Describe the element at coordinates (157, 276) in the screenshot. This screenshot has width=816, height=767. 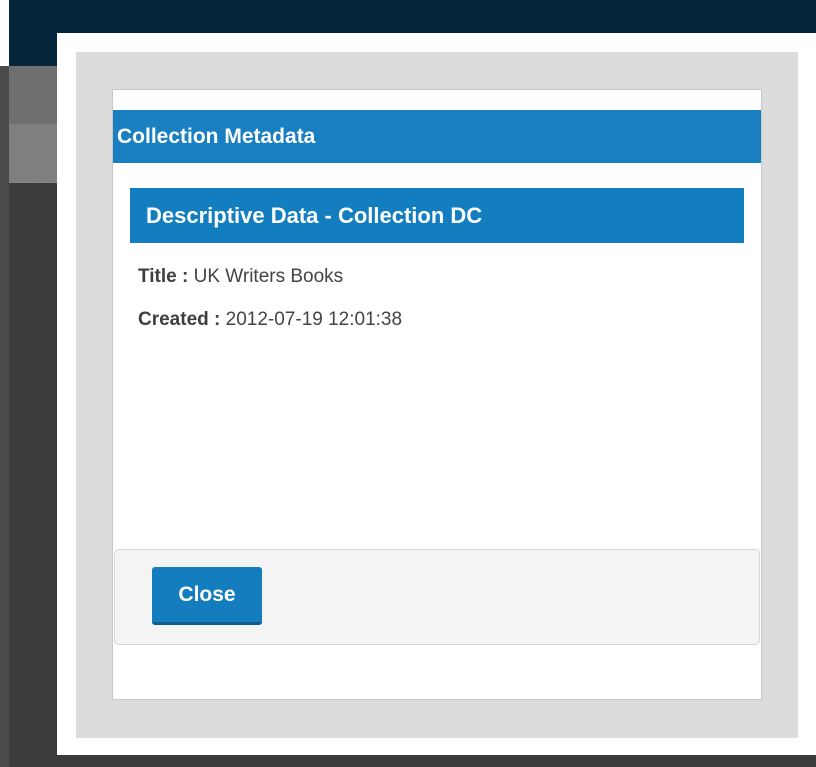
I see `field-title-label: Title` at that location.